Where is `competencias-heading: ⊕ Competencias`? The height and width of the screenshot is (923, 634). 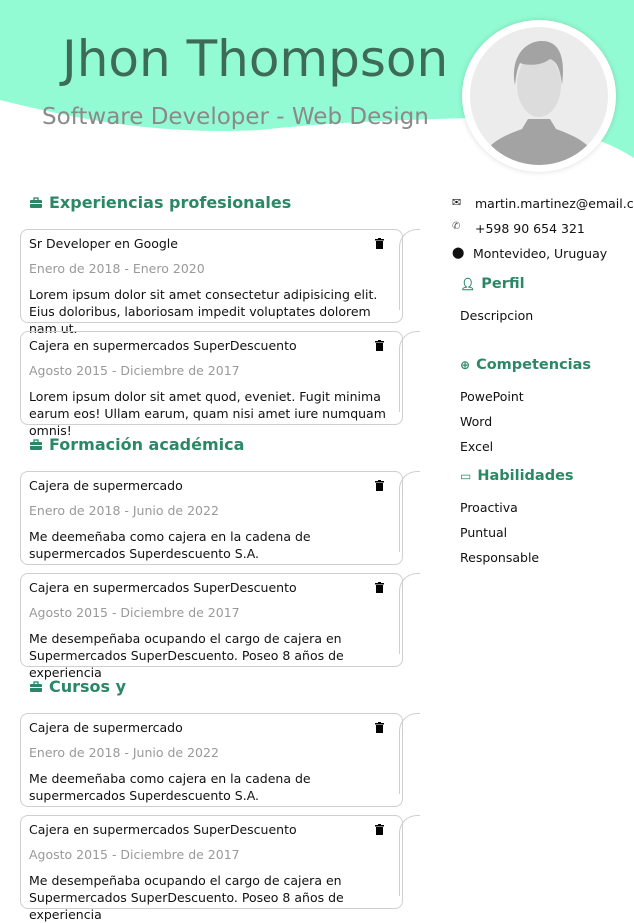
competencias-heading: ⊕ Competencias is located at coordinates (525, 365).